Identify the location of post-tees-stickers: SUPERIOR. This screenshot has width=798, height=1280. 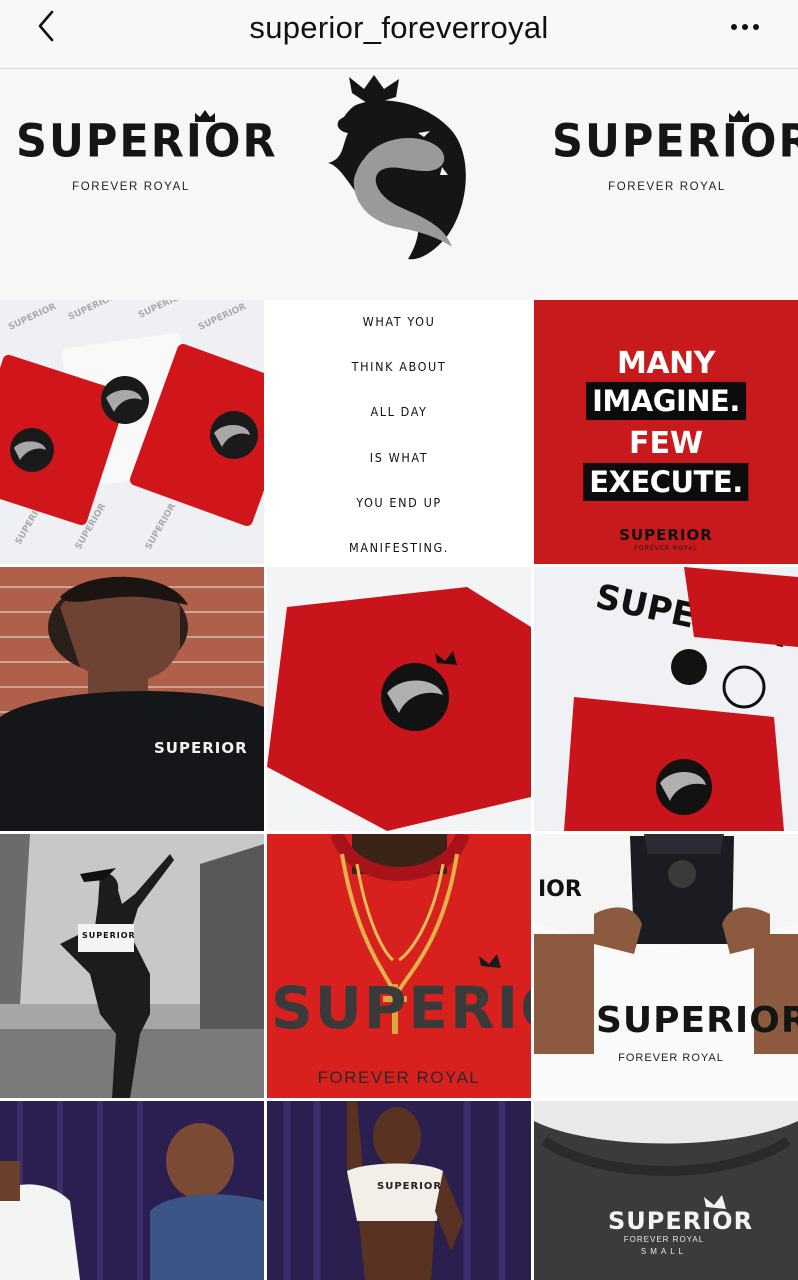
(666, 699).